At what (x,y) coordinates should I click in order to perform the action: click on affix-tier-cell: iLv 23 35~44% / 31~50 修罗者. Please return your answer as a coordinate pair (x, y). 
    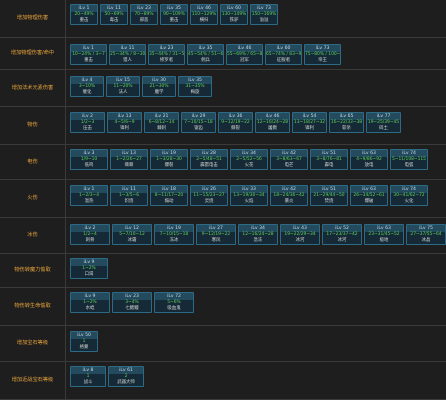
    Looking at the image, I should click on (166, 54).